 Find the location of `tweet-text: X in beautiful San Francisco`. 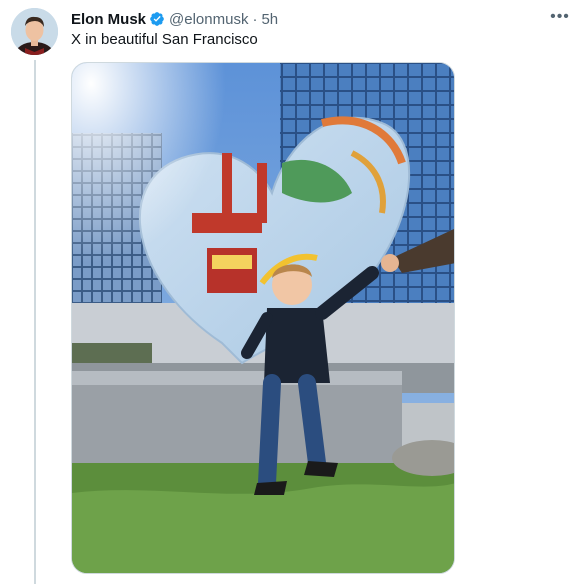

tweet-text: X in beautiful San Francisco is located at coordinates (164, 39).